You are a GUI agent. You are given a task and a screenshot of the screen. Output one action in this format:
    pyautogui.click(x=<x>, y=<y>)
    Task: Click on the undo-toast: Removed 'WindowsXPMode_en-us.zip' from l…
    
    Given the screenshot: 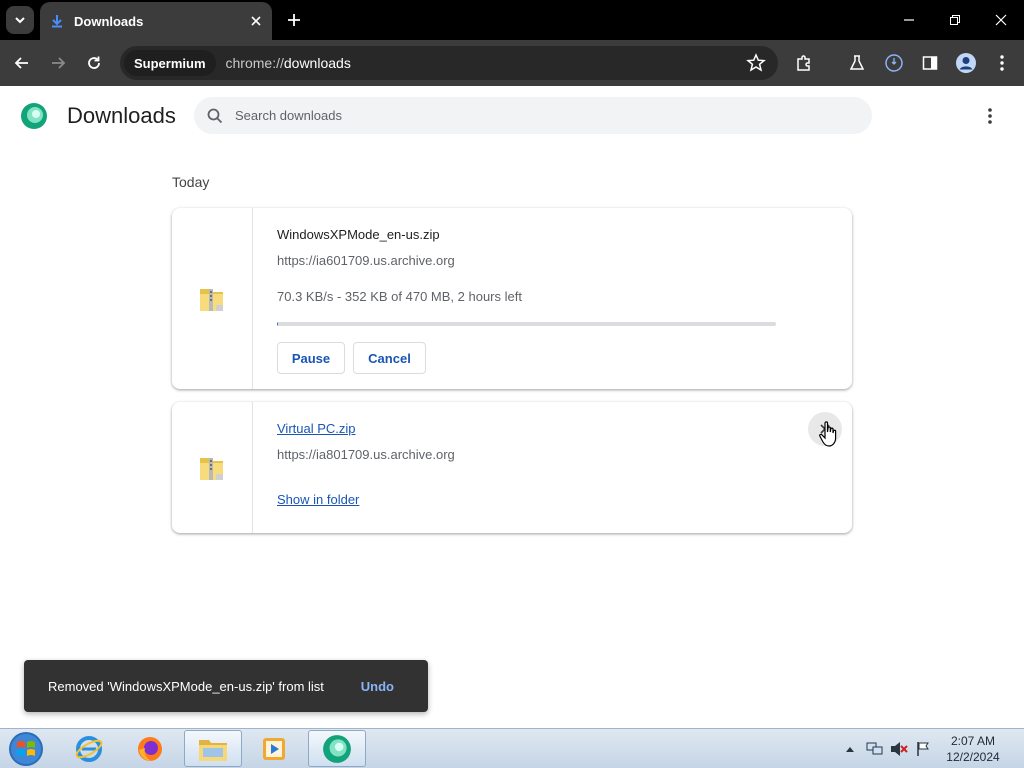 What is the action you would take?
    pyautogui.click(x=226, y=686)
    